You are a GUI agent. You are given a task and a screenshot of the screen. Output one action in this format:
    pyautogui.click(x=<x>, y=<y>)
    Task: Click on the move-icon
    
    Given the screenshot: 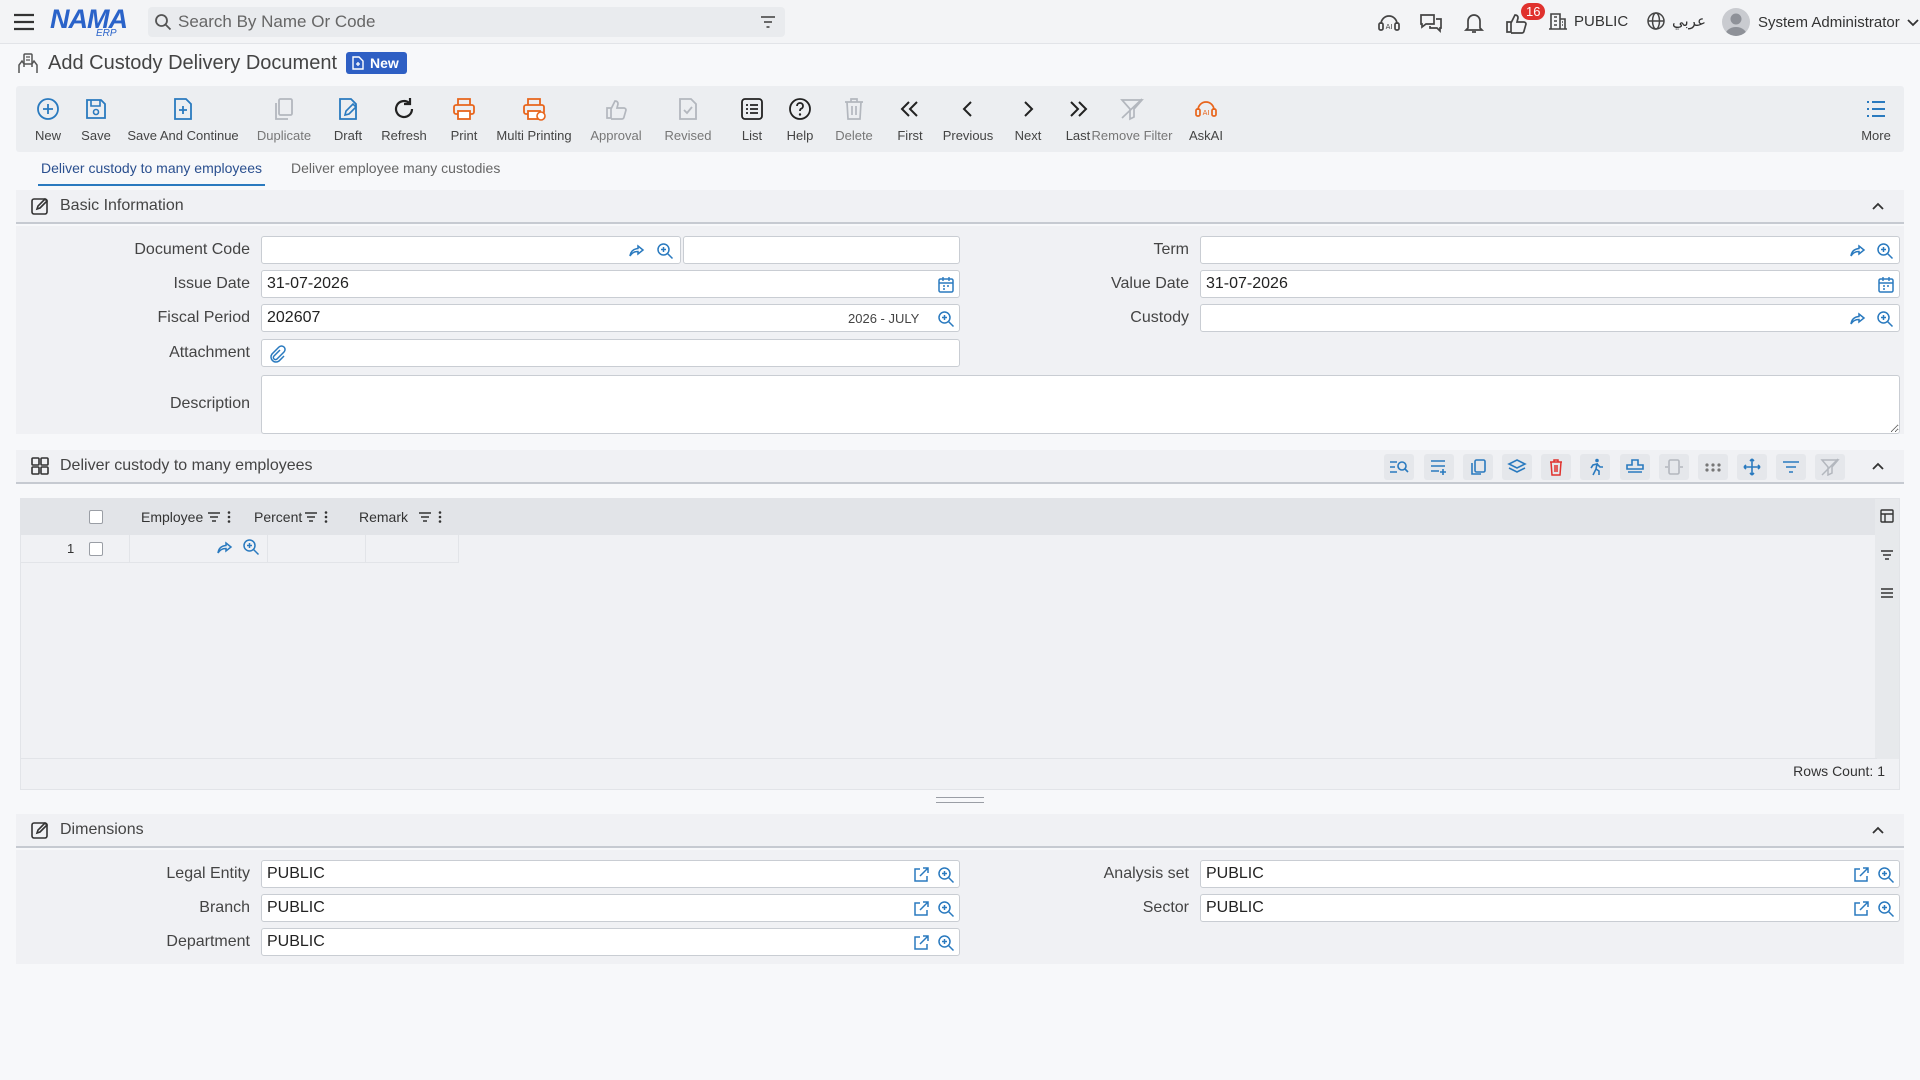 What is the action you would take?
    pyautogui.click(x=1752, y=467)
    